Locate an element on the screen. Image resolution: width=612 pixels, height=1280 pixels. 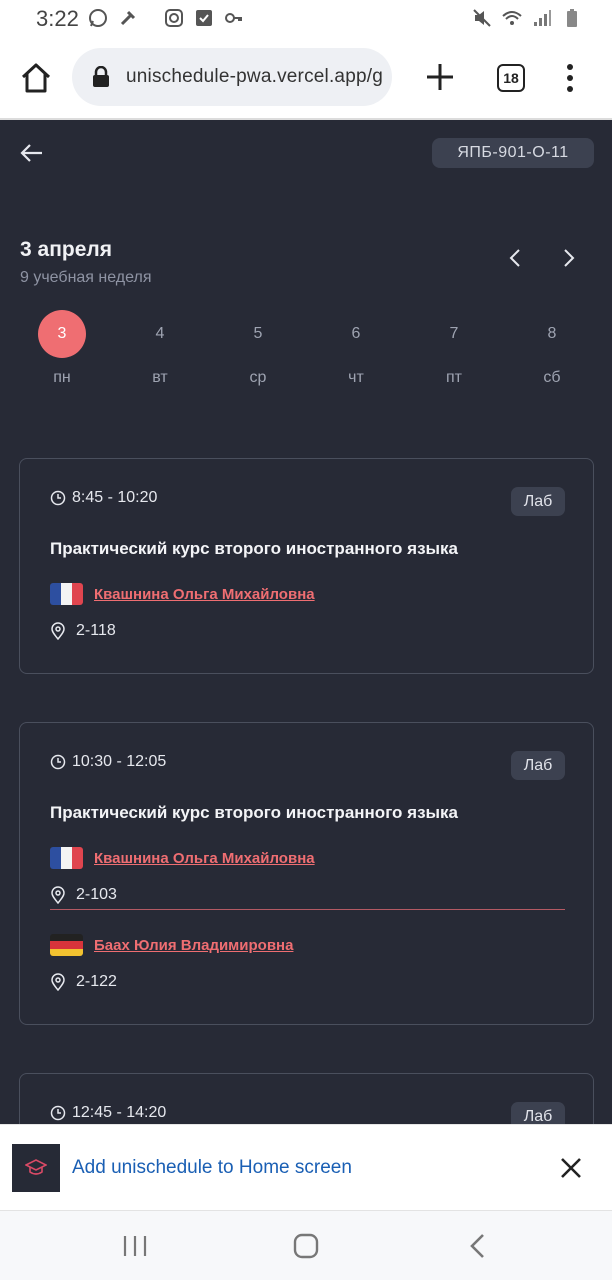
home-icon is located at coordinates (36, 78).